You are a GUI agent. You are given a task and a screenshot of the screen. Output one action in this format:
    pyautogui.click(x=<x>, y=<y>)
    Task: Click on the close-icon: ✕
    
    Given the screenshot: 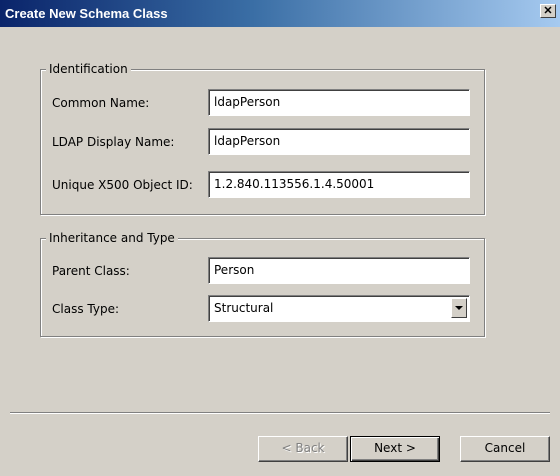 What is the action you would take?
    pyautogui.click(x=548, y=11)
    